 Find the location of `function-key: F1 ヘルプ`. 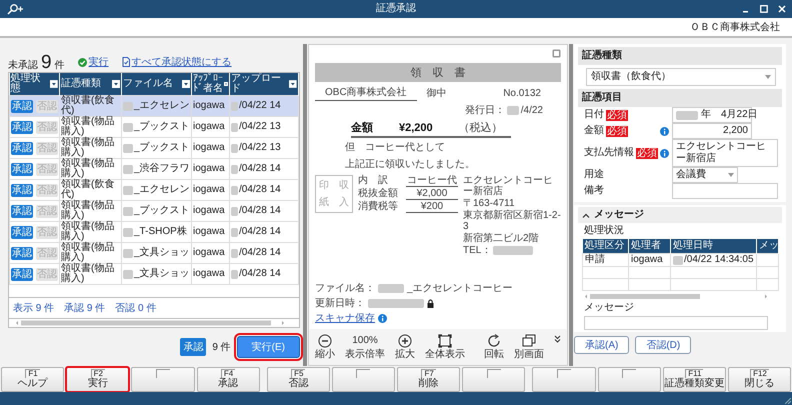

function-key: F1 ヘルプ is located at coordinates (32, 379).